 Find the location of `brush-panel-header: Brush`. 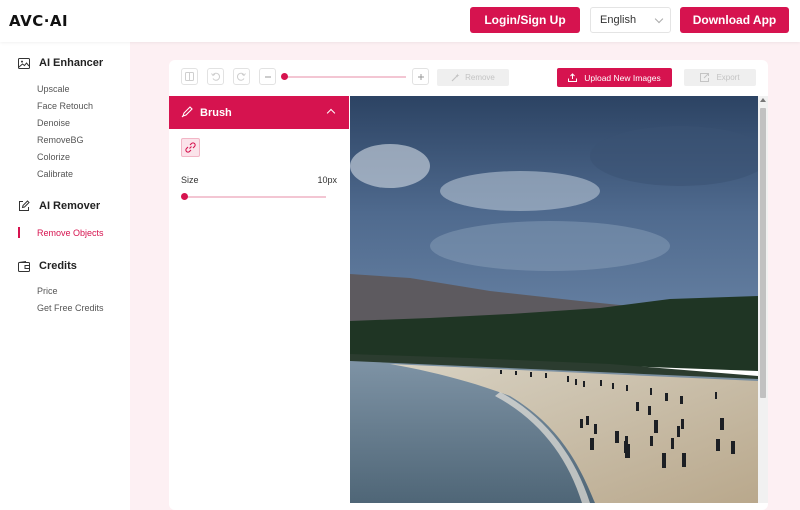

brush-panel-header: Brush is located at coordinates (259, 112).